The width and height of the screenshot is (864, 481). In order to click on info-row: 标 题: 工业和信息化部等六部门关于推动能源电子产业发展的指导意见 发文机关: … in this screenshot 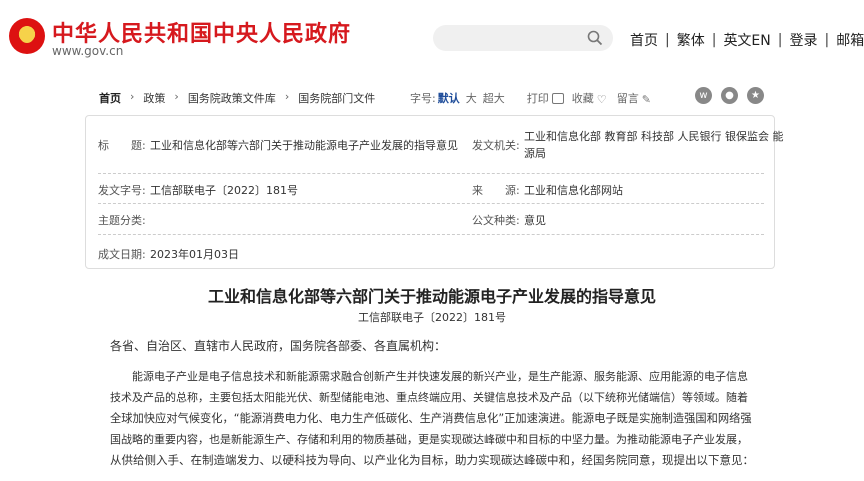, I will do `click(440, 145)`.